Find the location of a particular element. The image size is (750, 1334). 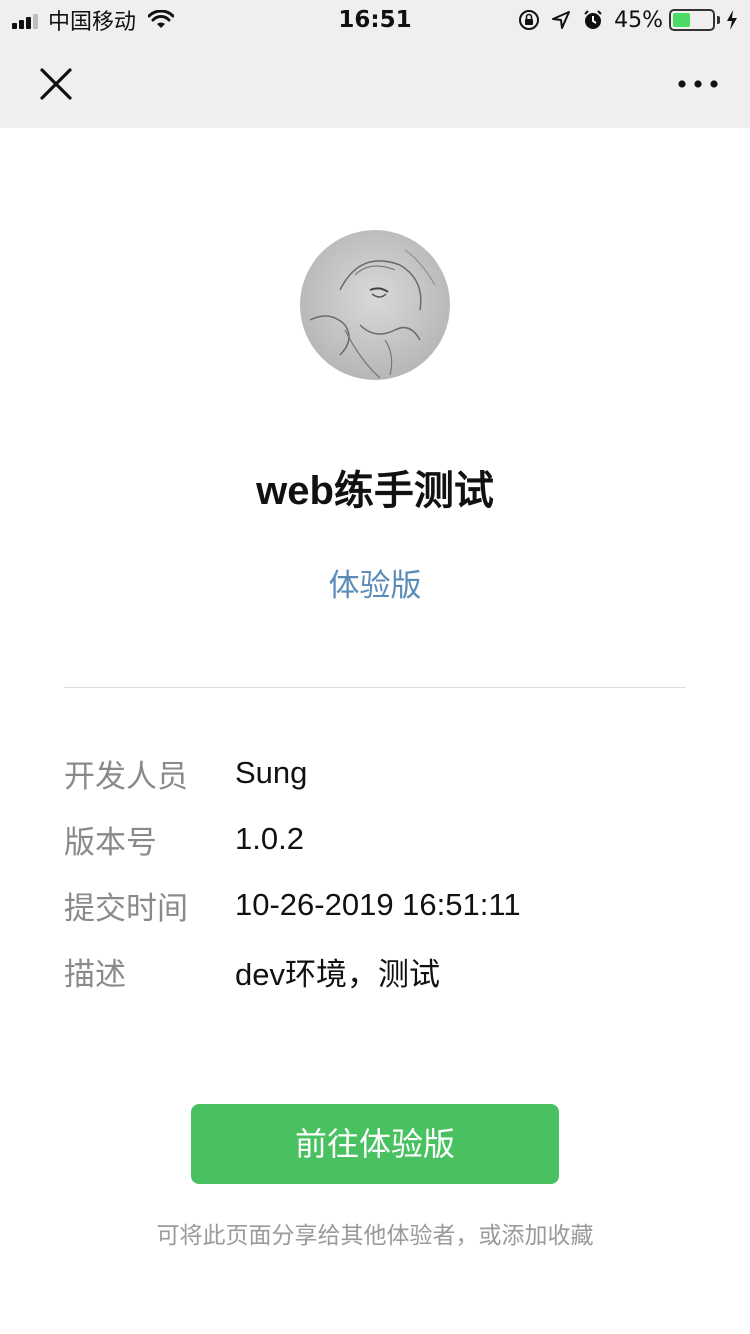

app-avatar is located at coordinates (375, 305).